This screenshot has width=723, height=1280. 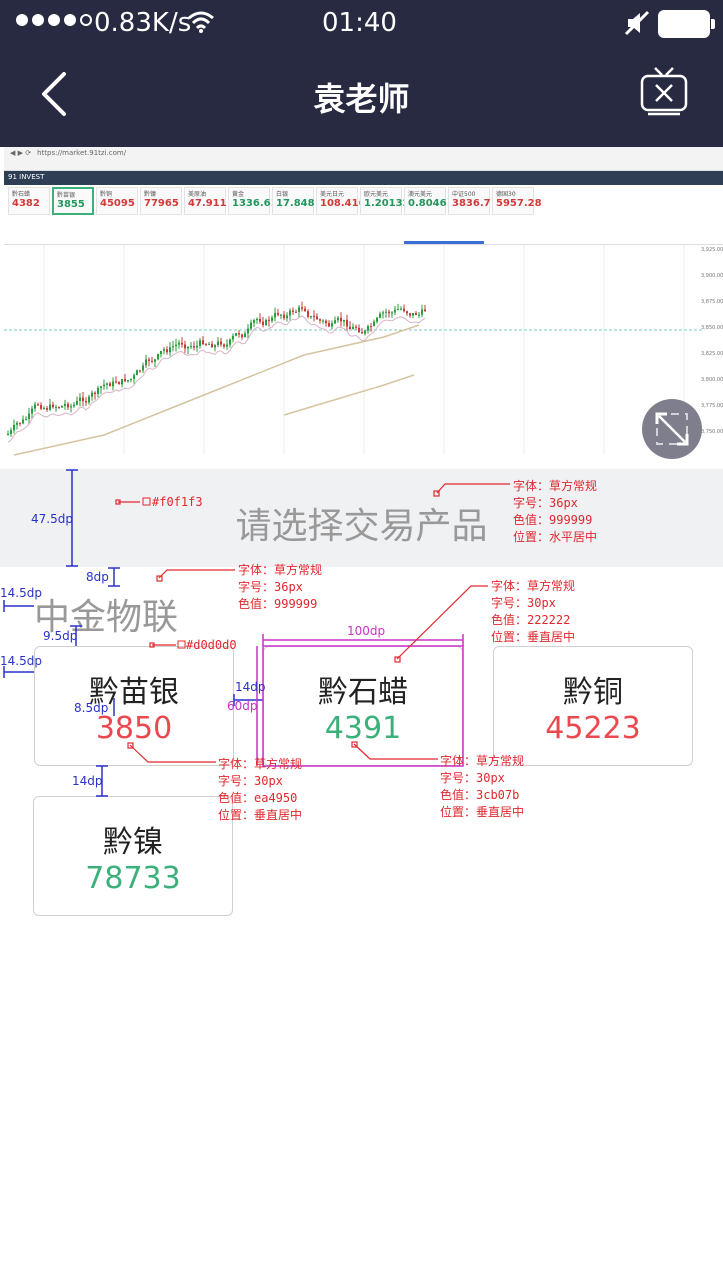 What do you see at coordinates (117, 201) in the screenshot?
I see `ticker-item: 黔铜 45095` at bounding box center [117, 201].